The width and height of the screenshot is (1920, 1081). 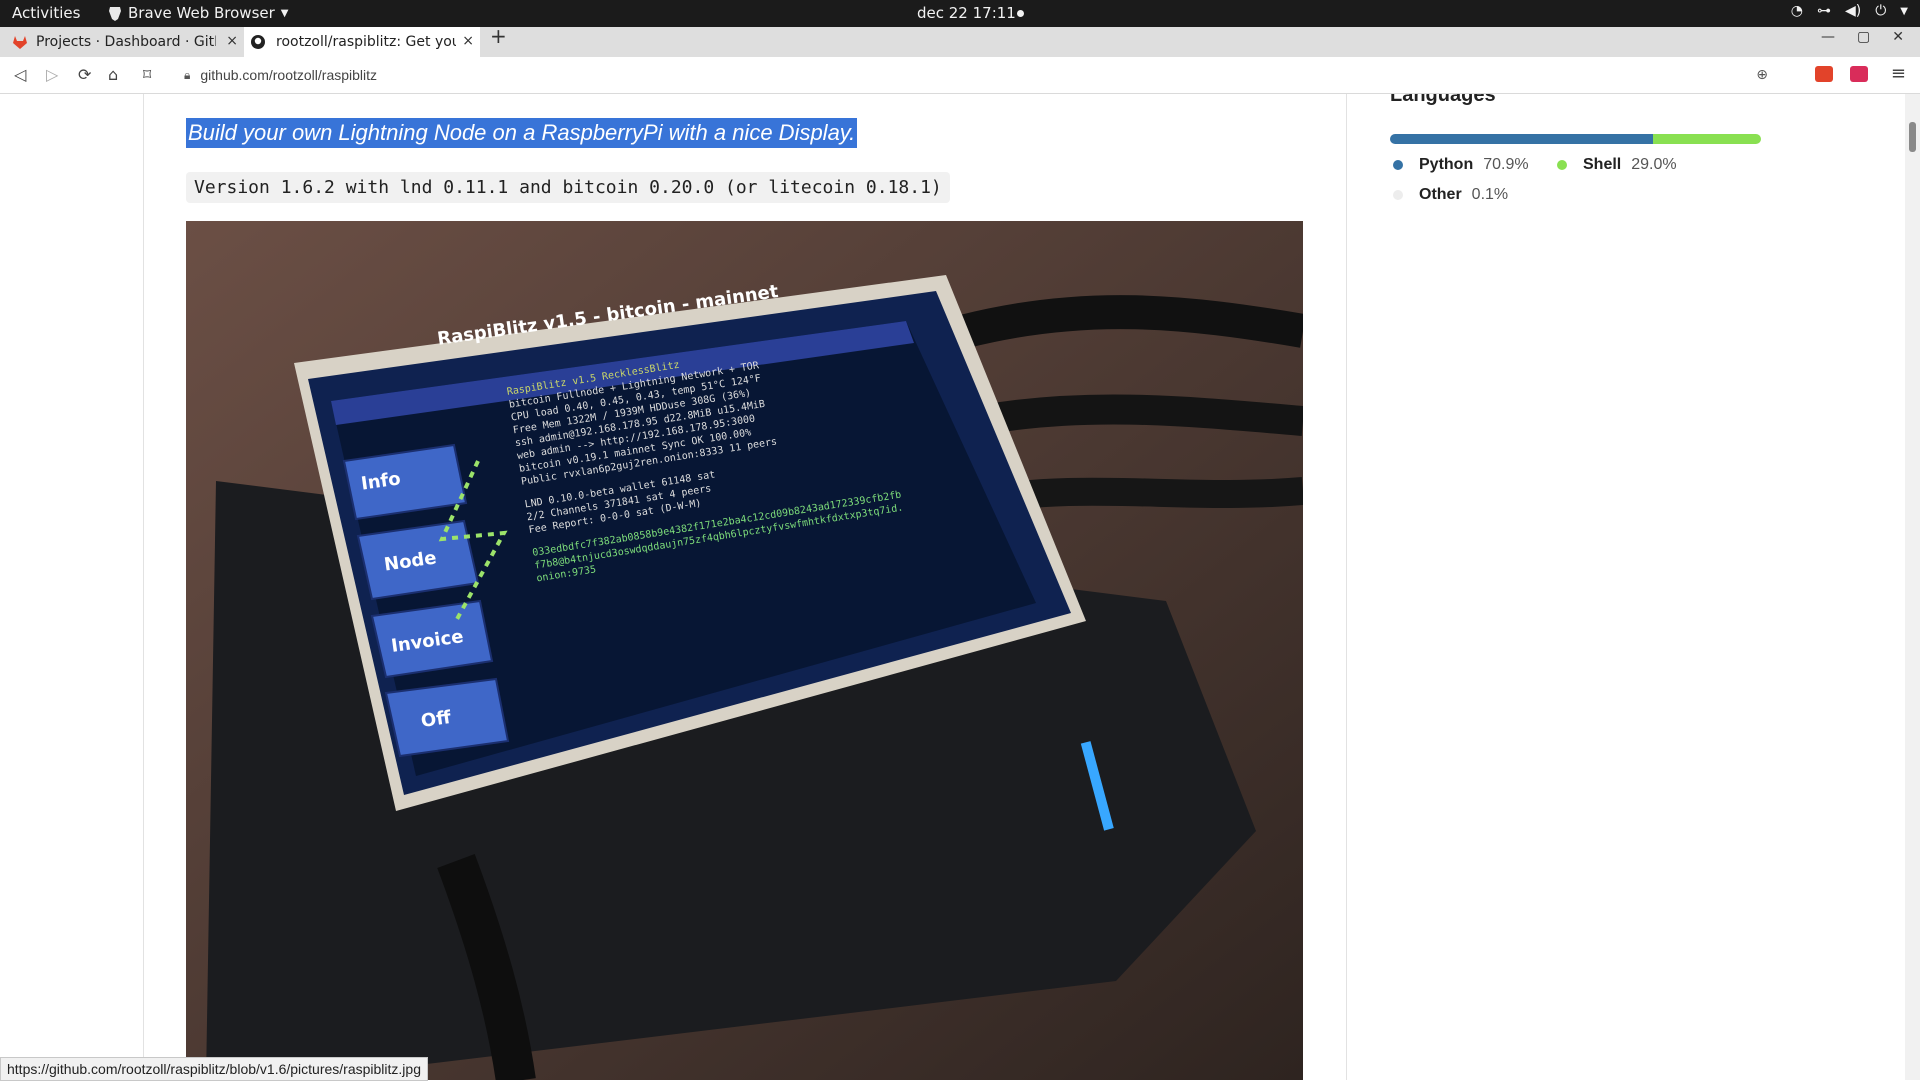 I want to click on back-button: ◁, so click(x=20, y=74).